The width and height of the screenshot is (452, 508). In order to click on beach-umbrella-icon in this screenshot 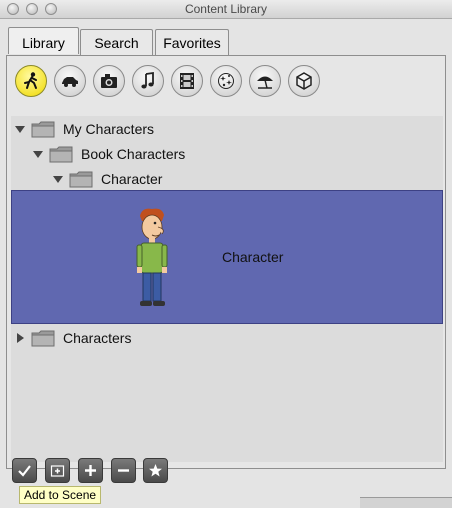, I will do `click(265, 82)`.